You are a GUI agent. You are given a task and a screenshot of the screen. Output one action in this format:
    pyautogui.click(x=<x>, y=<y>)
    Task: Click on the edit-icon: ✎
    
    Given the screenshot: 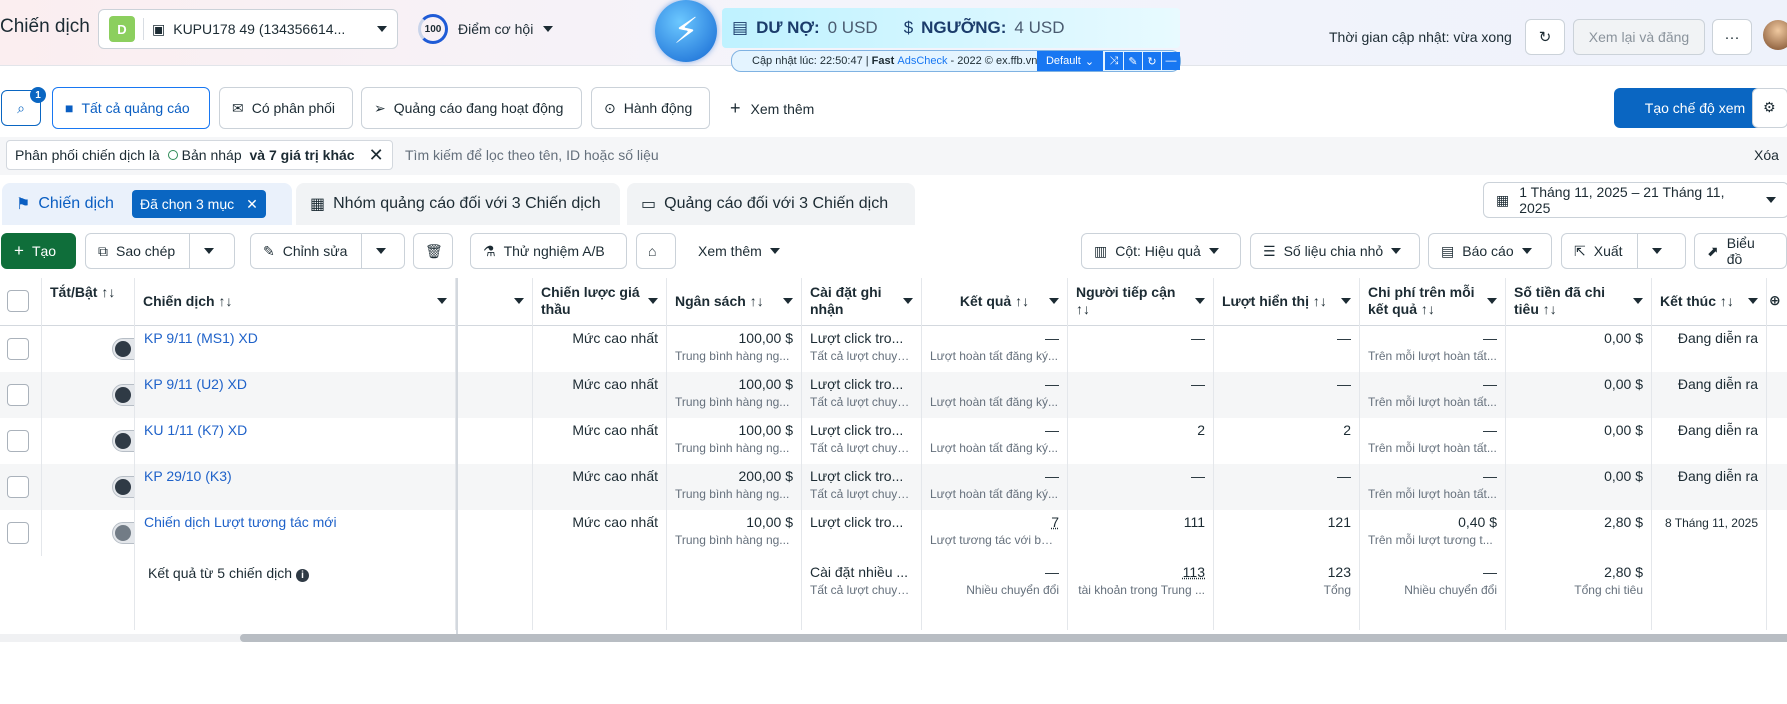 What is the action you would take?
    pyautogui.click(x=1133, y=61)
    